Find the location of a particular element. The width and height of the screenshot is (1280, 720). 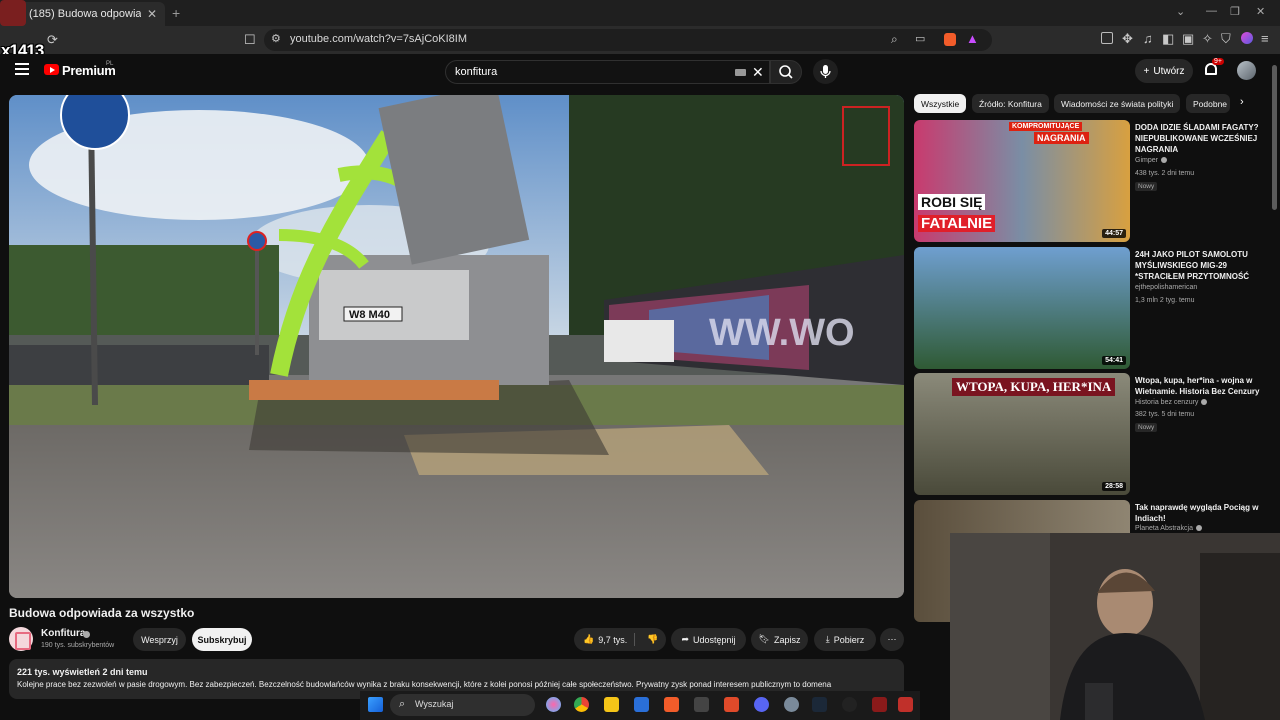

taskbar-search: ⌕ Wyszukaj is located at coordinates (462, 705).